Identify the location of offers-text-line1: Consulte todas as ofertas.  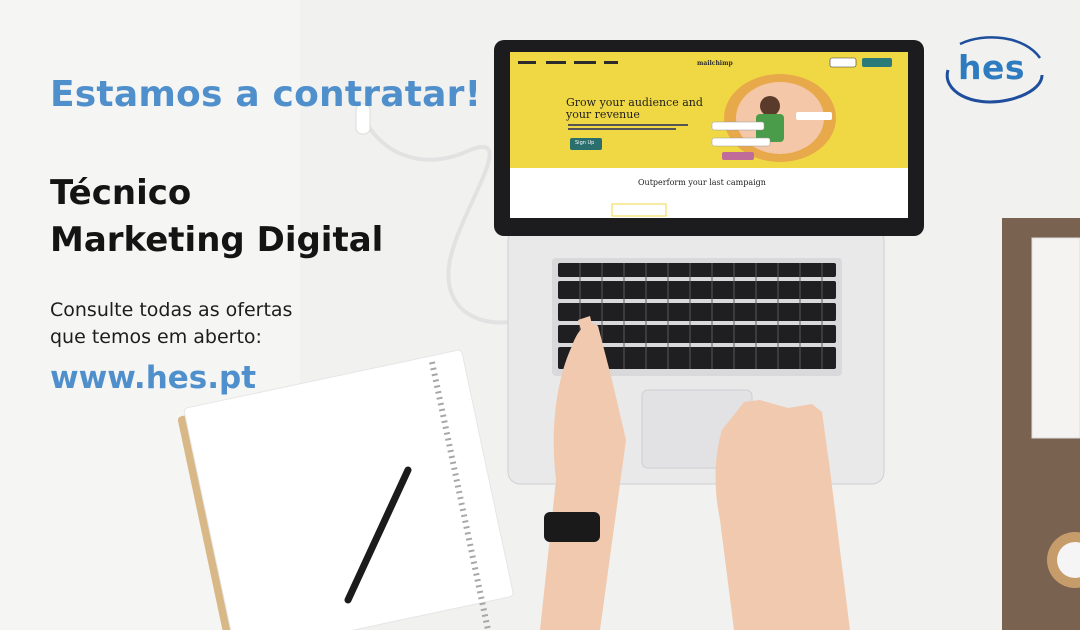
(171, 310).